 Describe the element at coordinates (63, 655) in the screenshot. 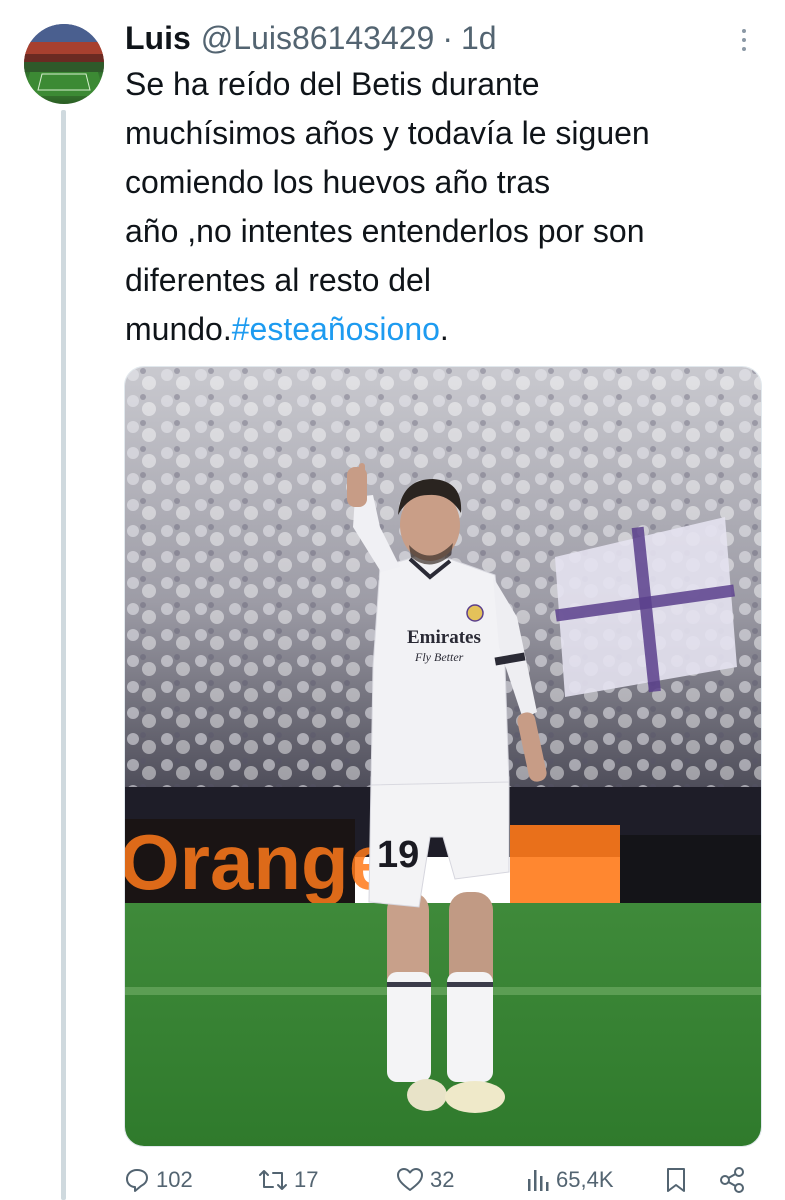

I see `thread-line` at that location.